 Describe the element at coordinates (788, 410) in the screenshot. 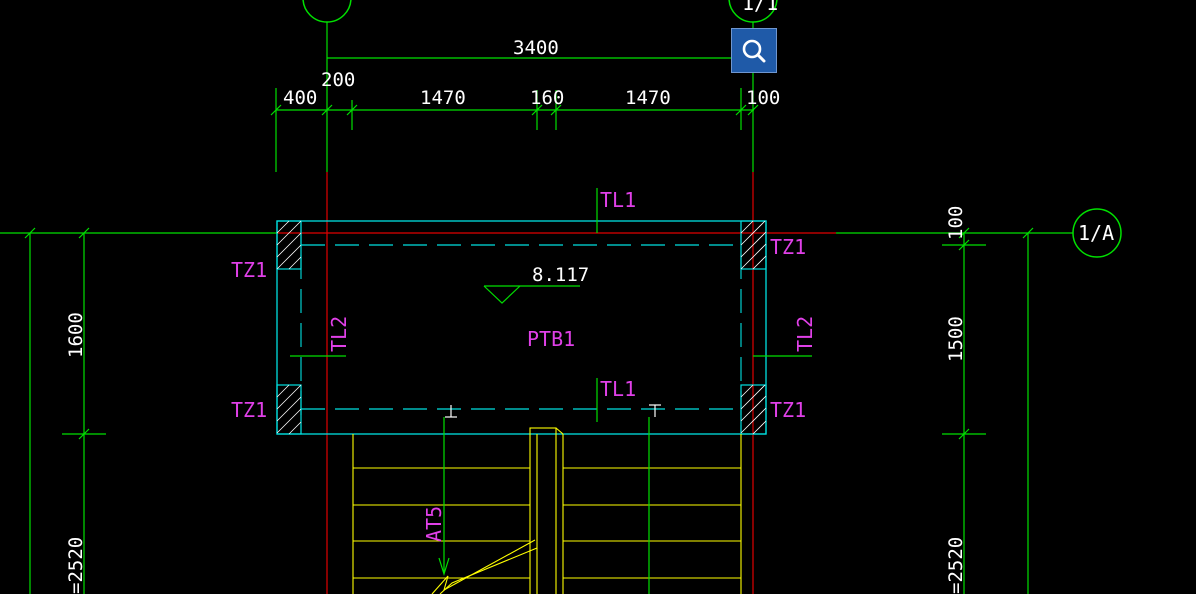

I see `label-tz1-bottom-right: TZ1` at that location.